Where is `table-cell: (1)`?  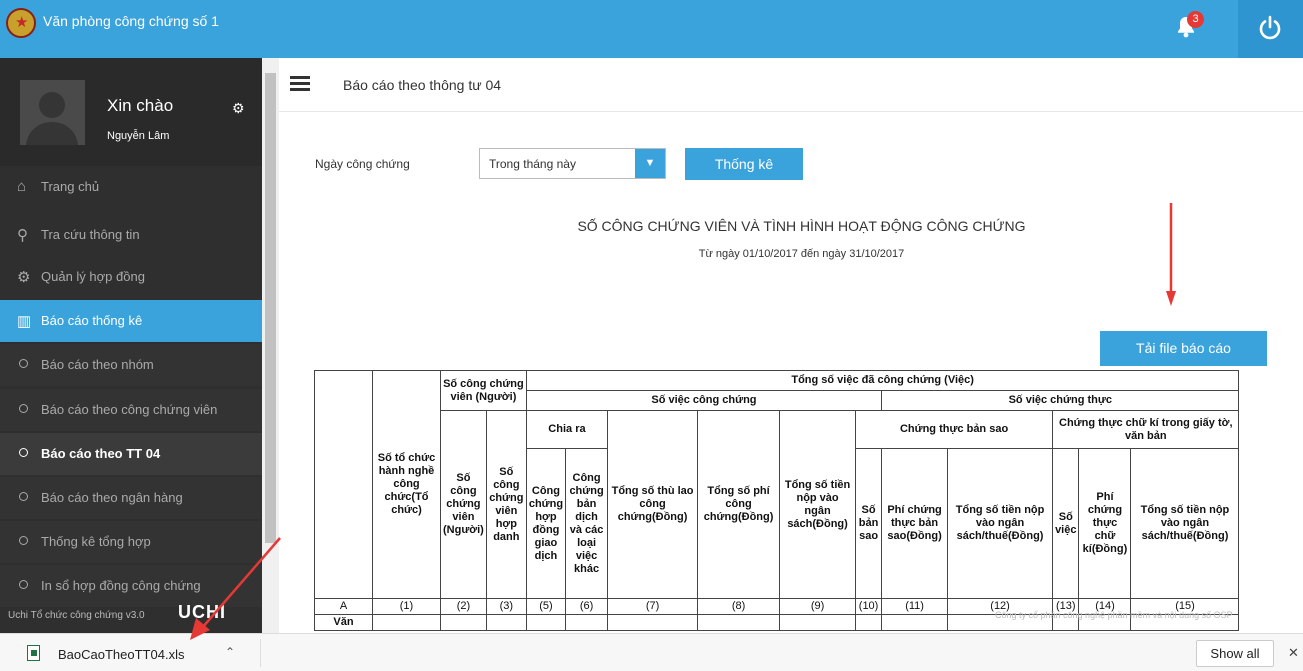
table-cell: (1) is located at coordinates (406, 606).